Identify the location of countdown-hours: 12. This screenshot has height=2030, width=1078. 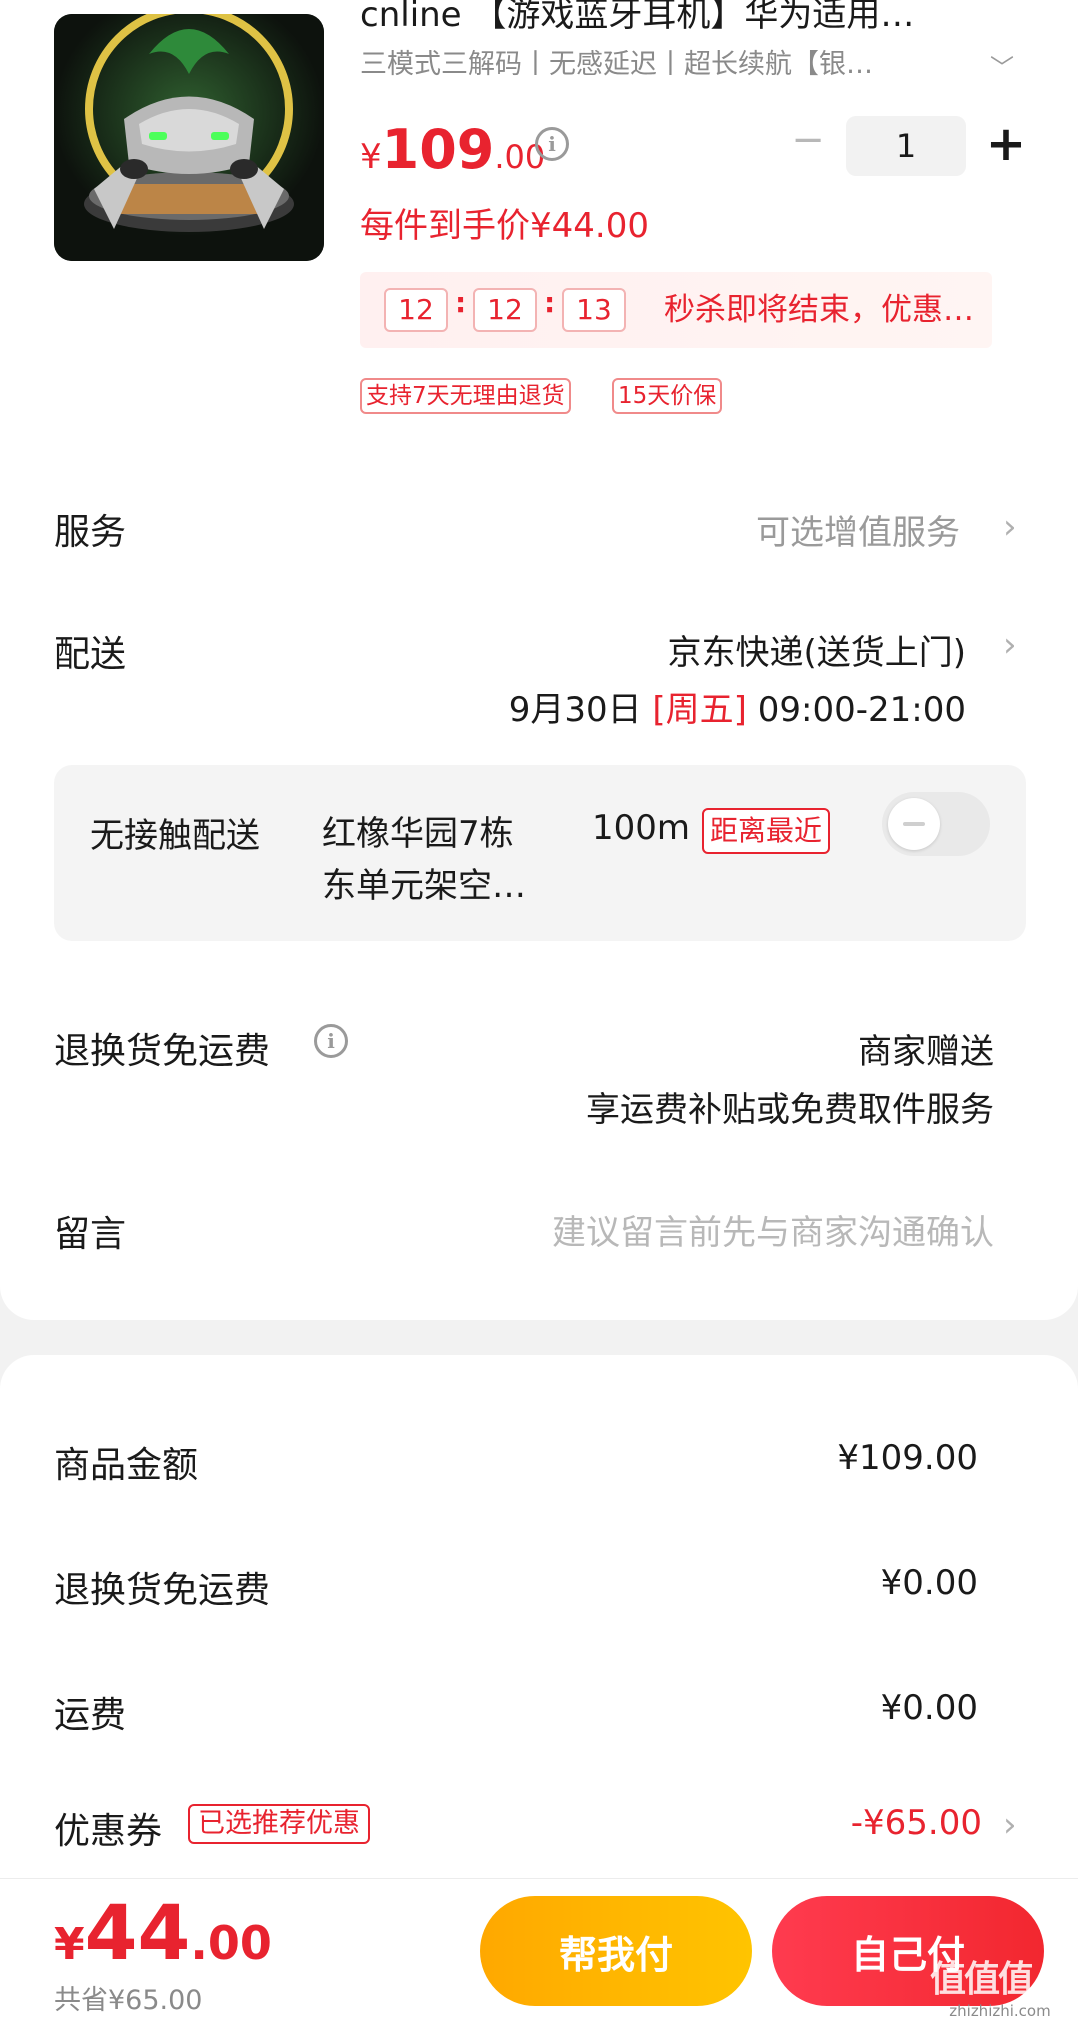
(416, 310).